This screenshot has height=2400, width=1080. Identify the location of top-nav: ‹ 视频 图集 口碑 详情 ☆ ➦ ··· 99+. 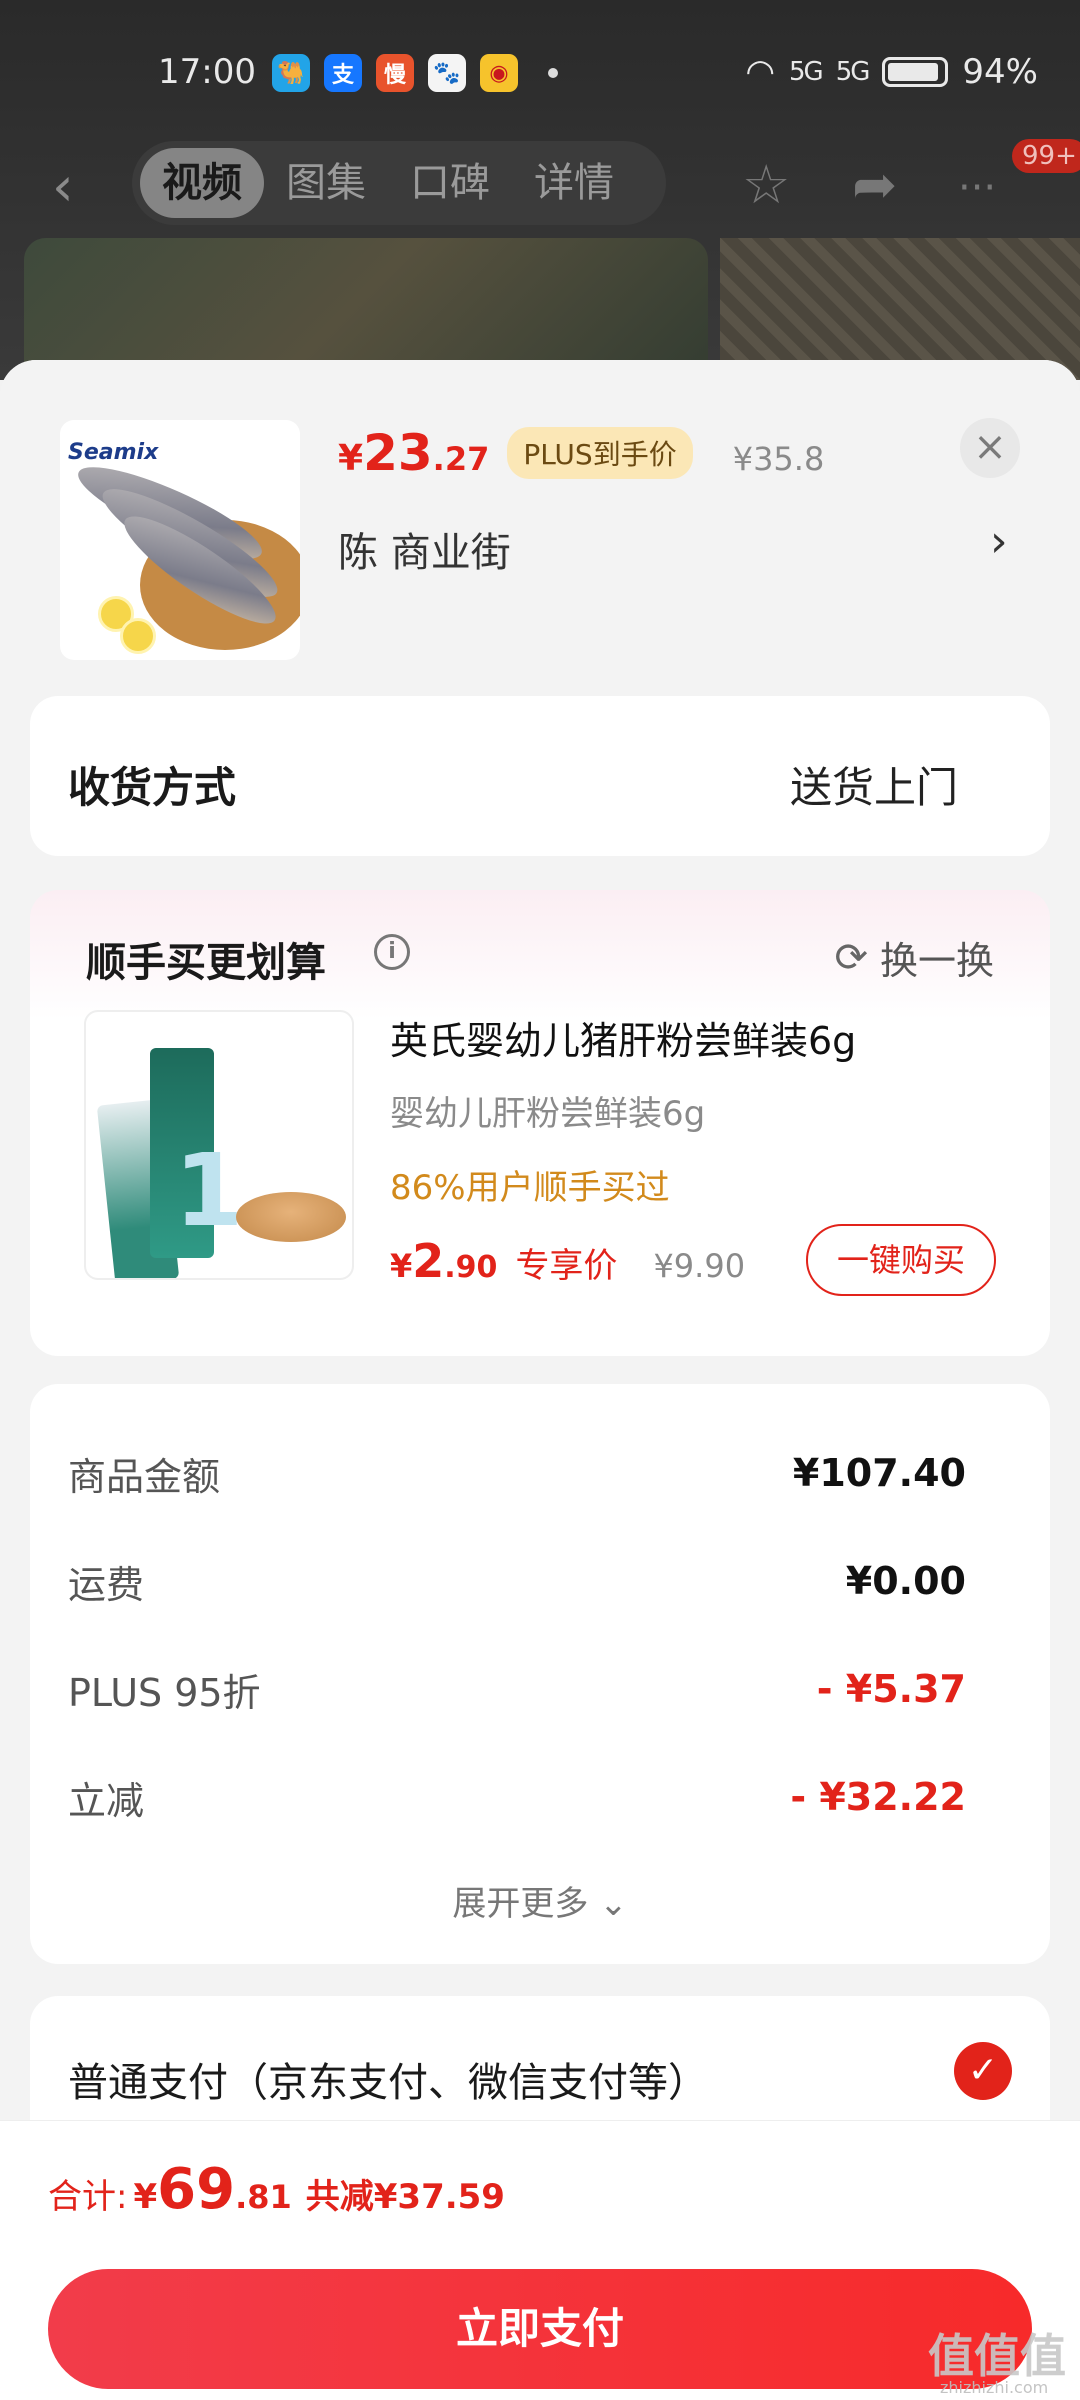
(540, 180).